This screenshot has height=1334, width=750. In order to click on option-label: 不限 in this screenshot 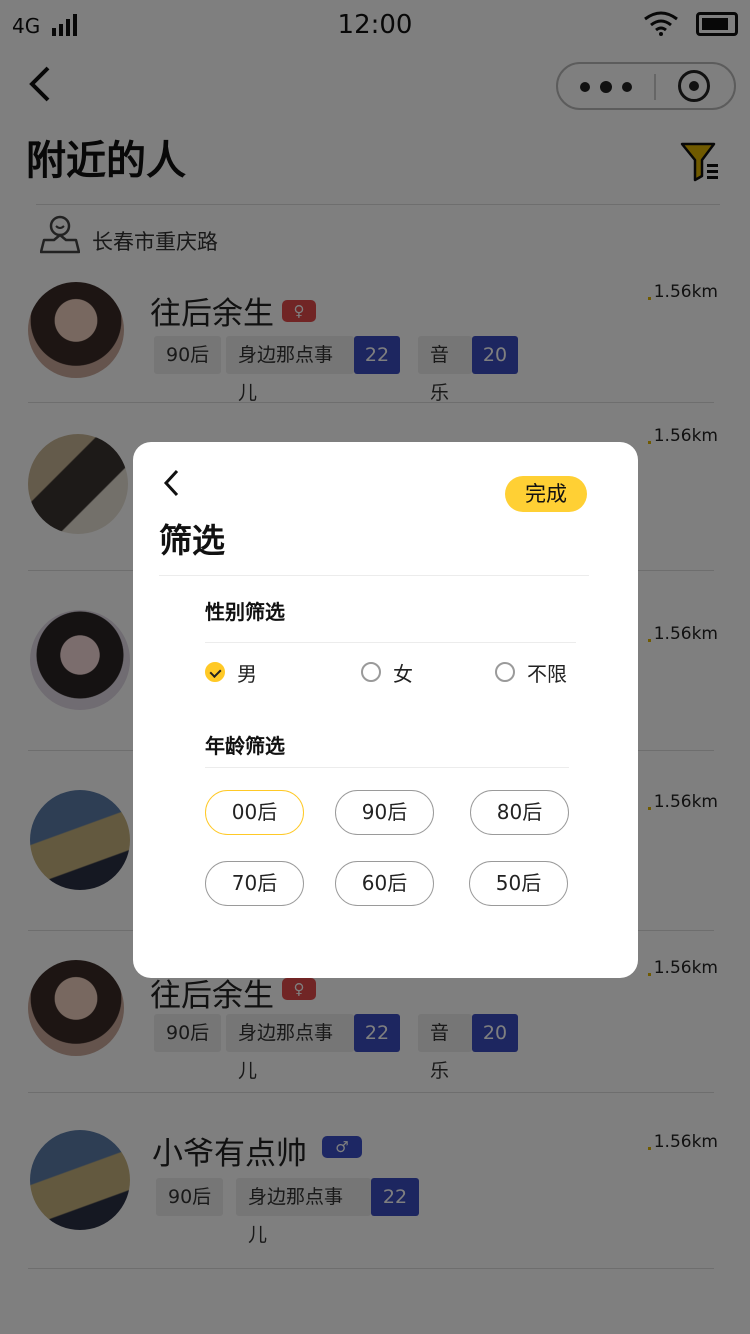, I will do `click(547, 673)`.